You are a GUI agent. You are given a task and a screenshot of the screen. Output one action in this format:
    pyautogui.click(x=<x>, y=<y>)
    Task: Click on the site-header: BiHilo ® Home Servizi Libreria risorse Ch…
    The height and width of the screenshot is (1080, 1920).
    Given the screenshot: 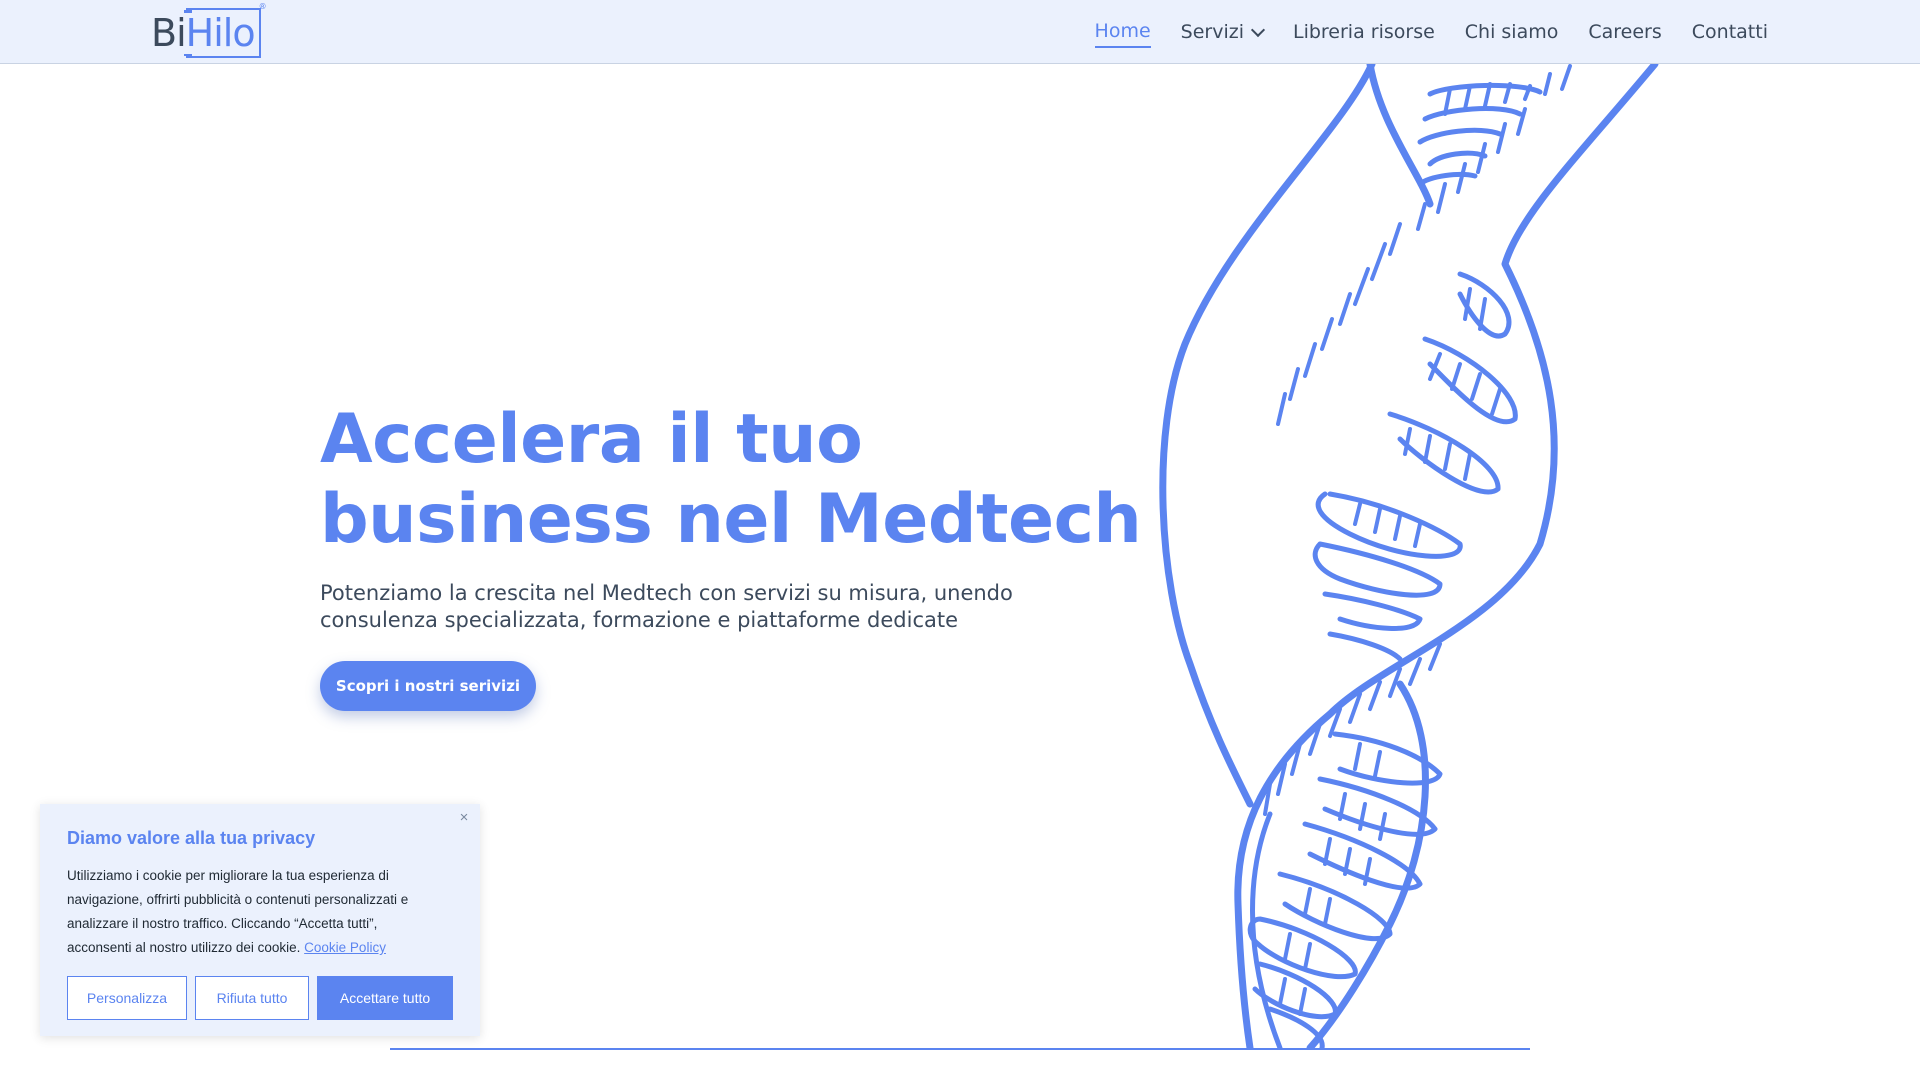 What is the action you would take?
    pyautogui.click(x=960, y=32)
    